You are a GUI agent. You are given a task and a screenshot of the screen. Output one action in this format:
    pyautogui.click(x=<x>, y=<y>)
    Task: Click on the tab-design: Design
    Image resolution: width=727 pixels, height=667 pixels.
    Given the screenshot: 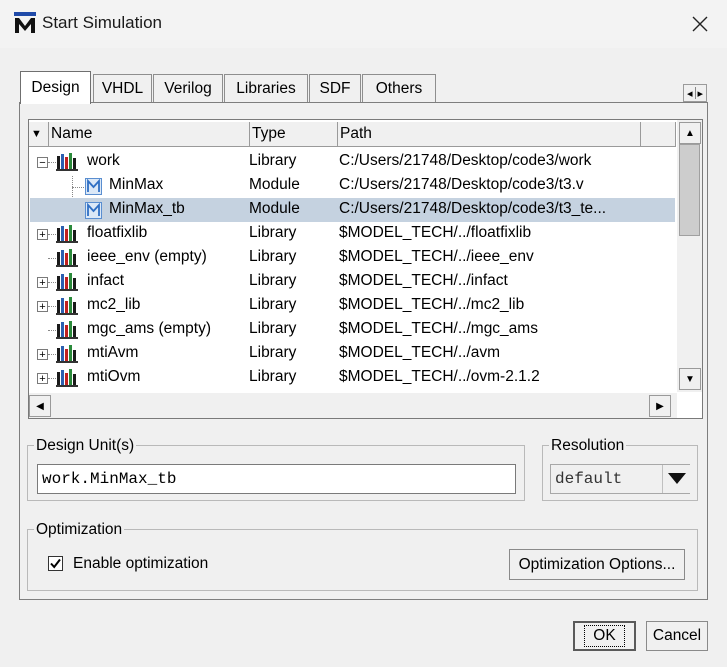 What is the action you would take?
    pyautogui.click(x=55, y=87)
    